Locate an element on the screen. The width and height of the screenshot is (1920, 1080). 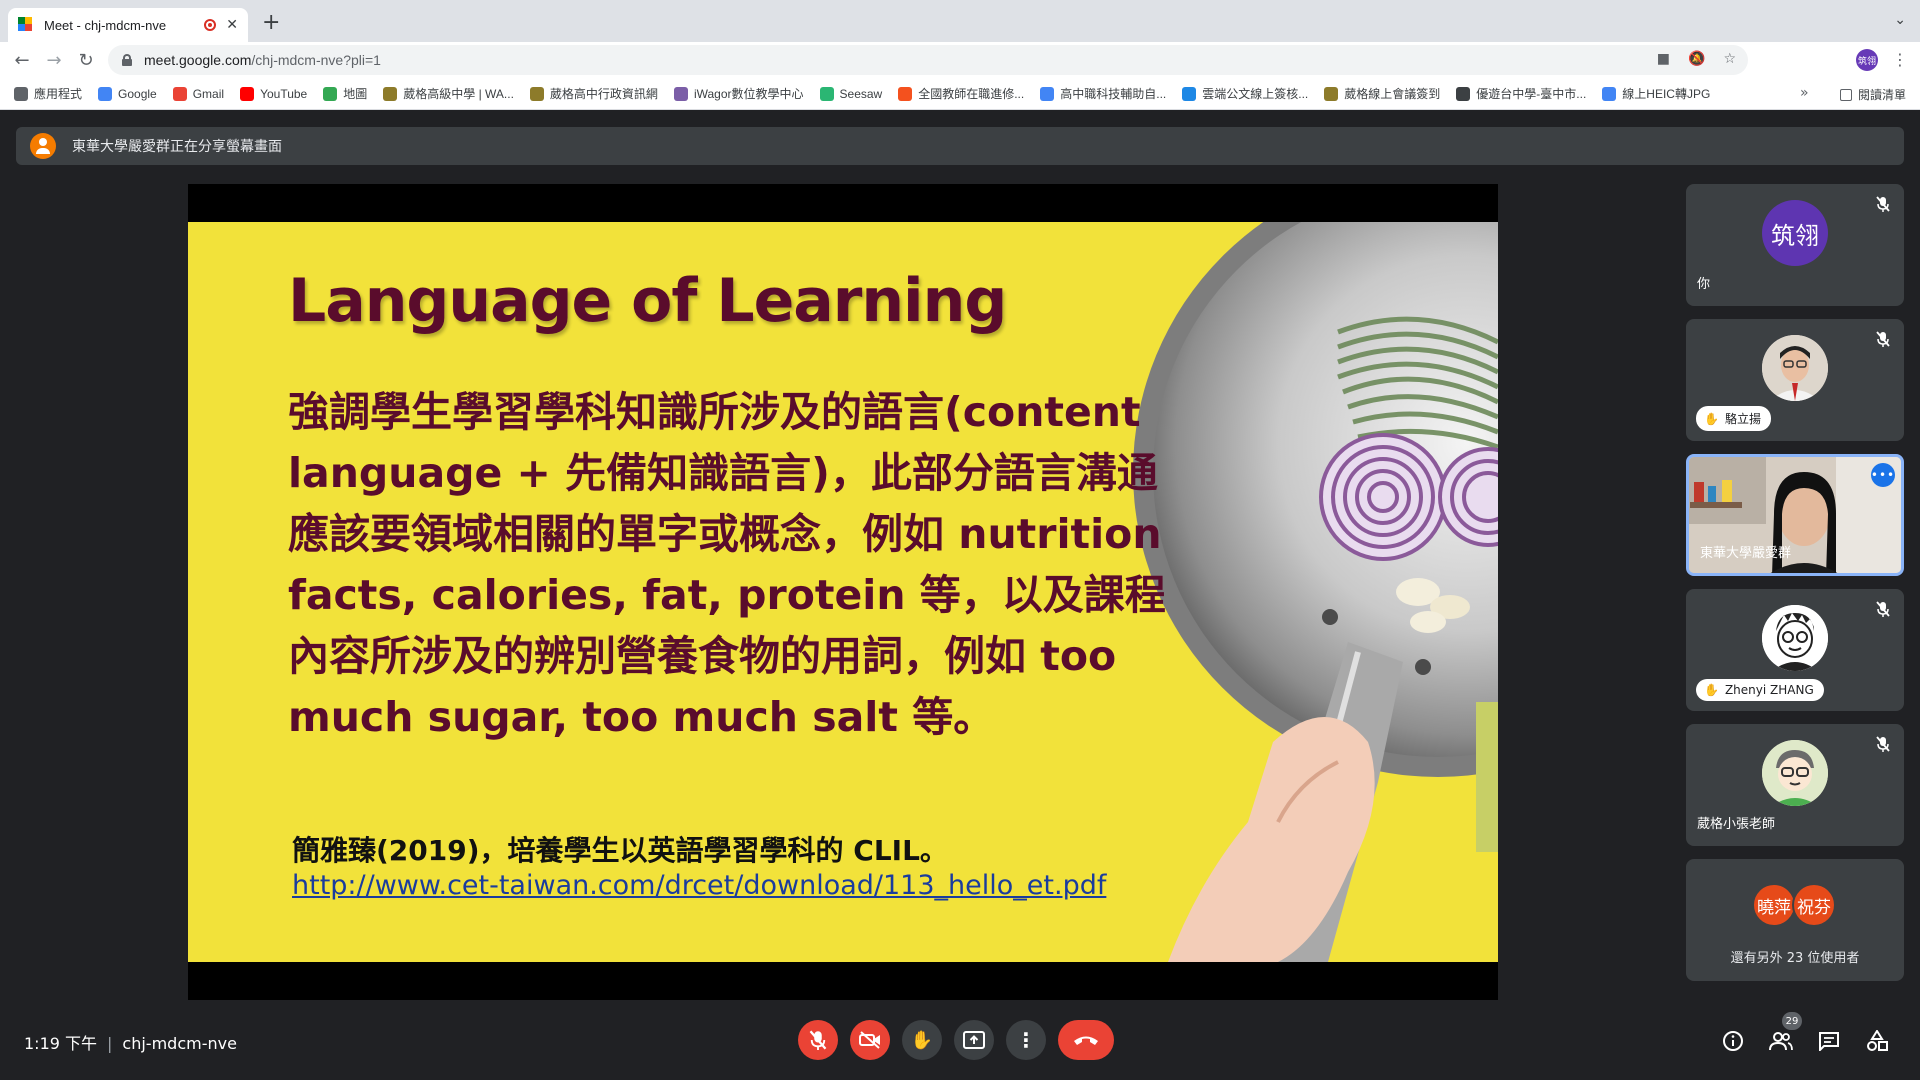
end-call-icon is located at coordinates (1086, 1040).